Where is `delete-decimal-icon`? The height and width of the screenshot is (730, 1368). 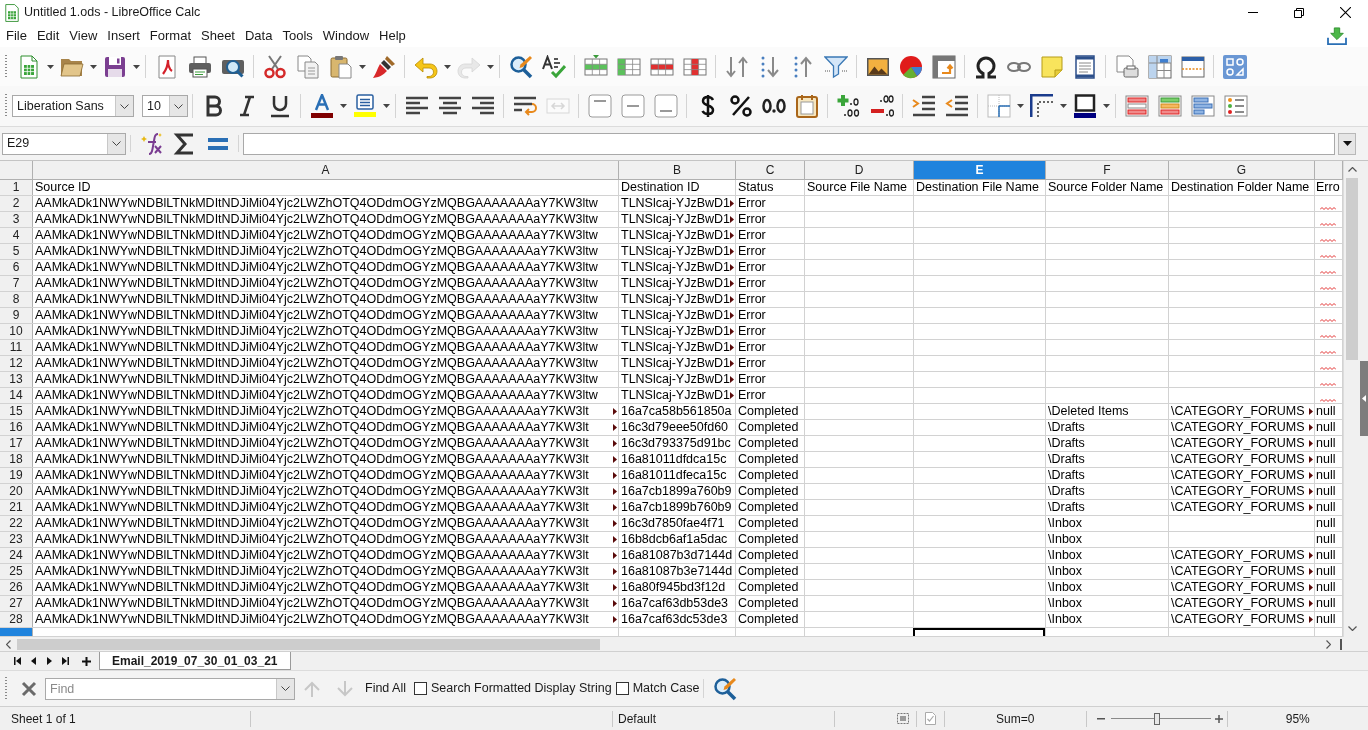 delete-decimal-icon is located at coordinates (881, 106).